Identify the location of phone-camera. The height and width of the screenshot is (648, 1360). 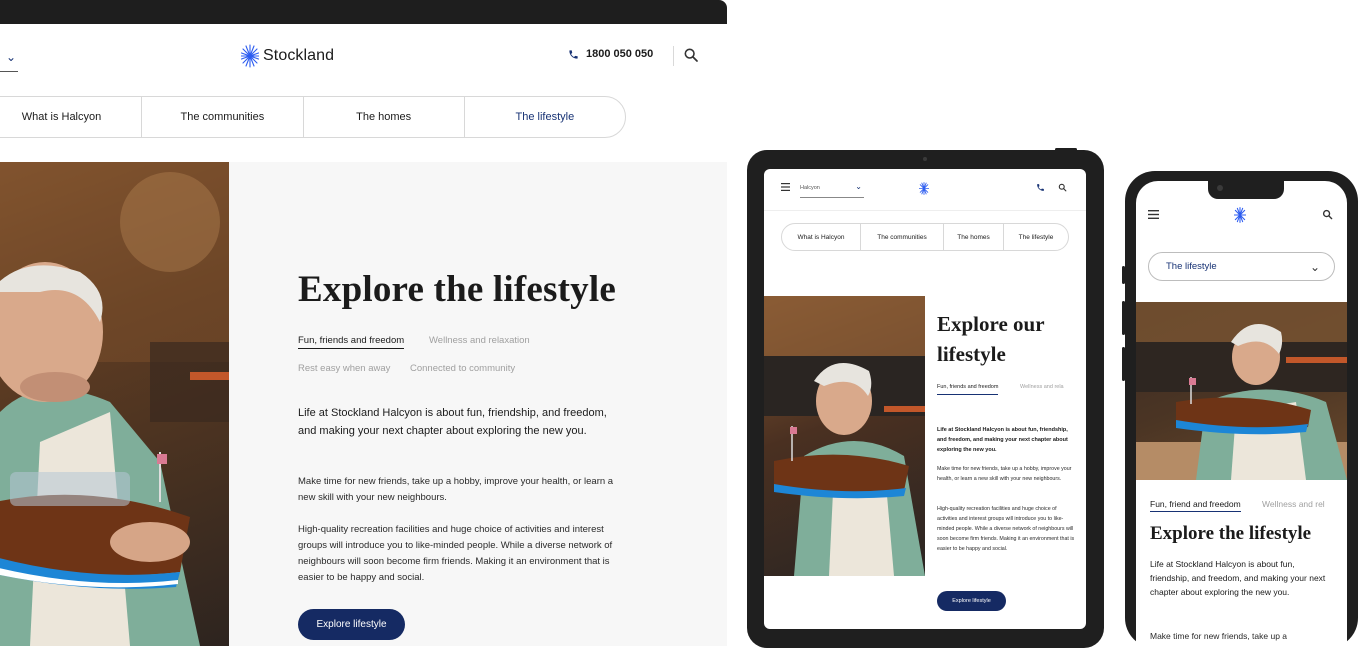
(1220, 188).